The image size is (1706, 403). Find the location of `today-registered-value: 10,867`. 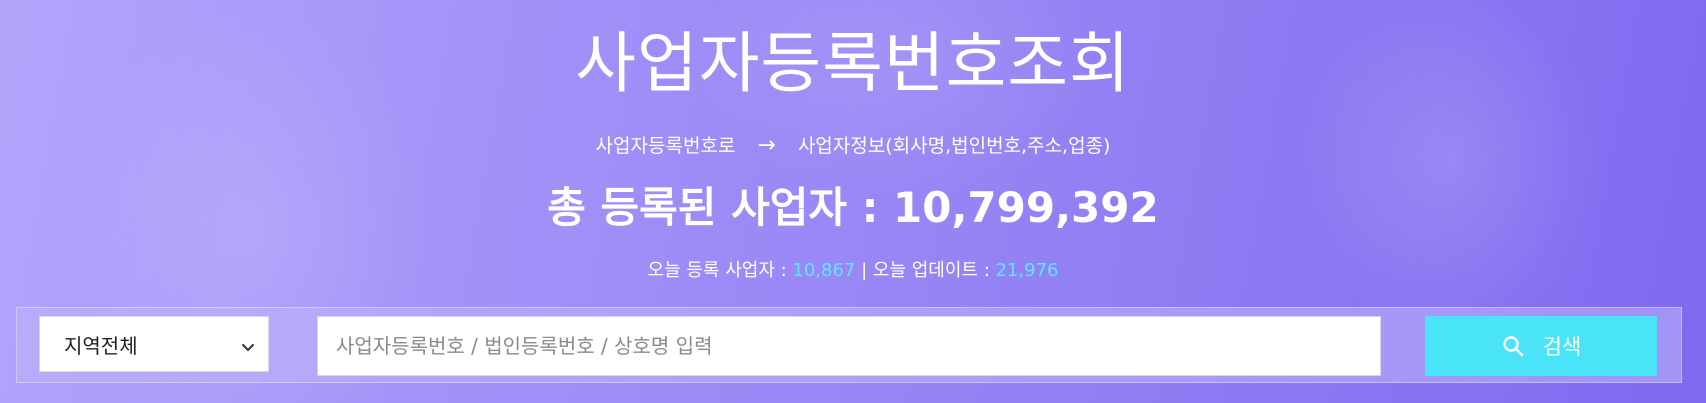

today-registered-value: 10,867 is located at coordinates (824, 270).